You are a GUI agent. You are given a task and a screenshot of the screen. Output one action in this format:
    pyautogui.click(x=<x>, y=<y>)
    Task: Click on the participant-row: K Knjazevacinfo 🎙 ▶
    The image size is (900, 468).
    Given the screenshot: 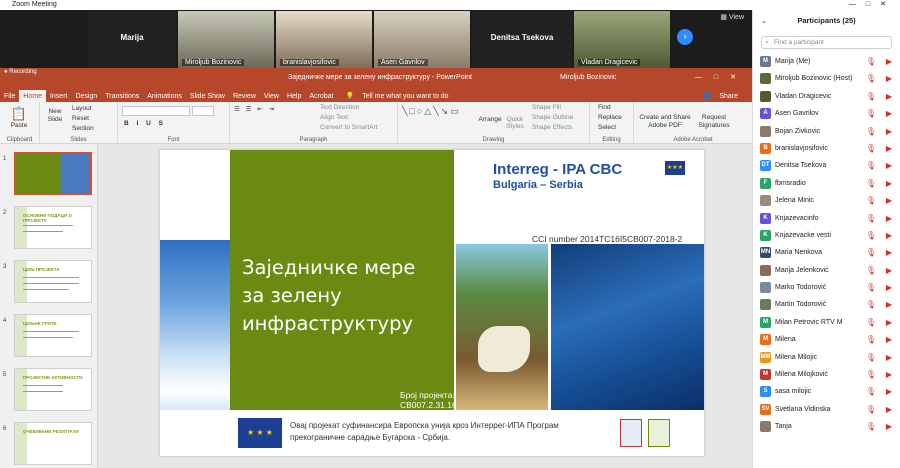 What is the action you would take?
    pyautogui.click(x=826, y=218)
    